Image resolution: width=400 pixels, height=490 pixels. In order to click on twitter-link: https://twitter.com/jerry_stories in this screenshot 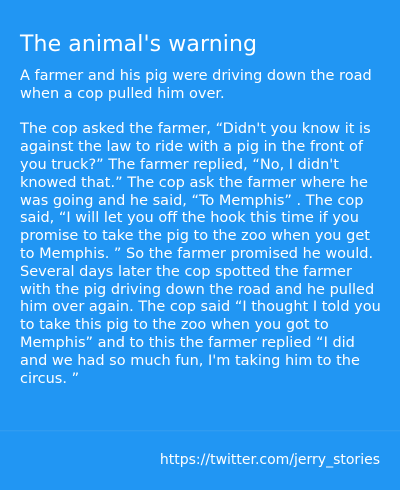, I will do `click(270, 460)`.